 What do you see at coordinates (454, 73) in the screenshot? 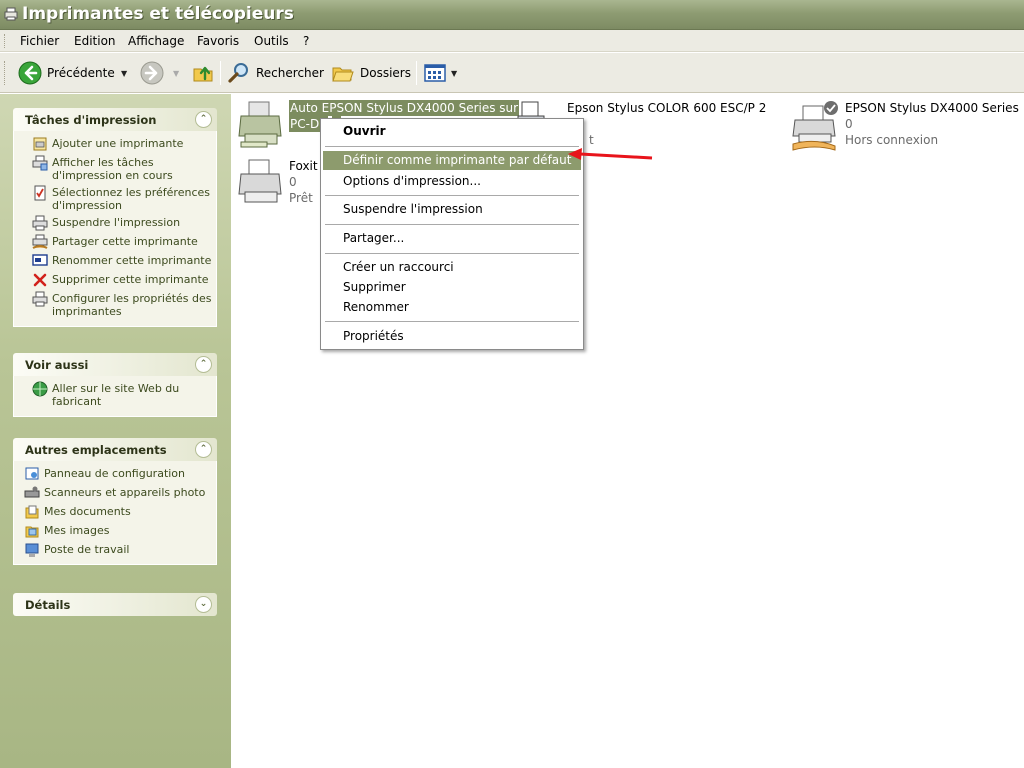
I see `views-dropdown-icon: ▼` at bounding box center [454, 73].